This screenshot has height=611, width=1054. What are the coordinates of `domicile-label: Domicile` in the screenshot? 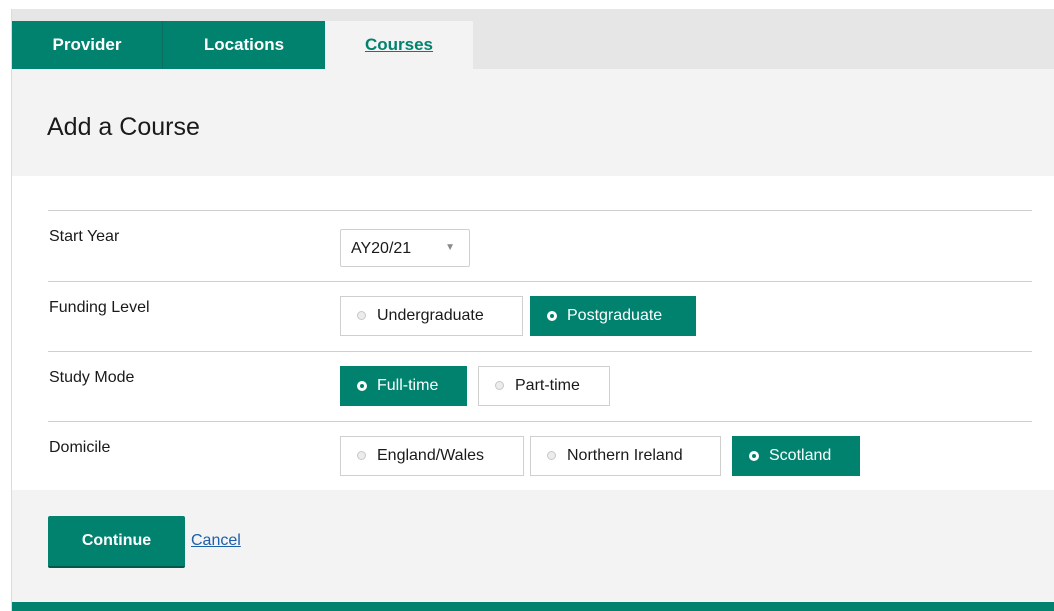 It's located at (80, 447).